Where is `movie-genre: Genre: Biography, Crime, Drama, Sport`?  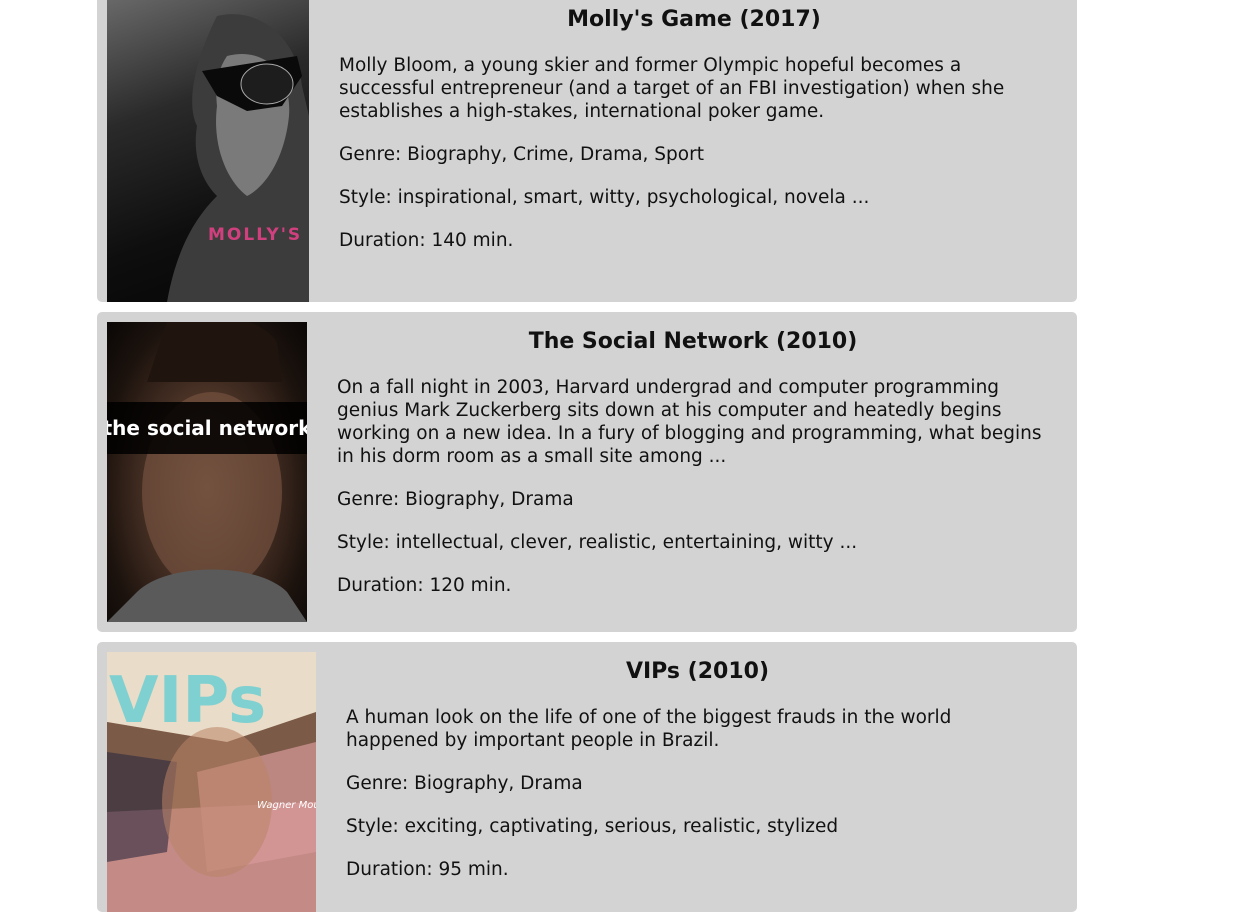 movie-genre: Genre: Biography, Crime, Drama, Sport is located at coordinates (521, 154).